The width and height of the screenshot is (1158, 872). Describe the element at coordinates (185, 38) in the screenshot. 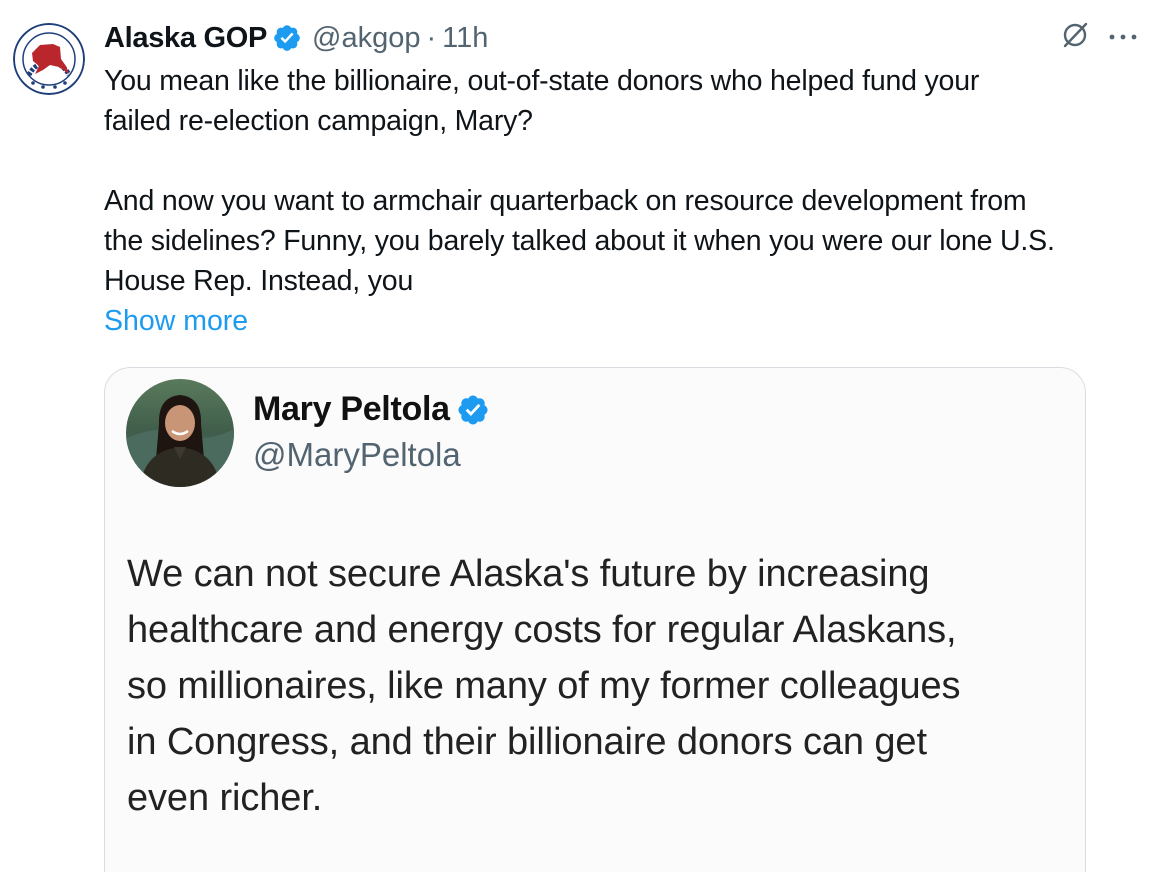

I see `author-display-name: Alaska GOP` at that location.